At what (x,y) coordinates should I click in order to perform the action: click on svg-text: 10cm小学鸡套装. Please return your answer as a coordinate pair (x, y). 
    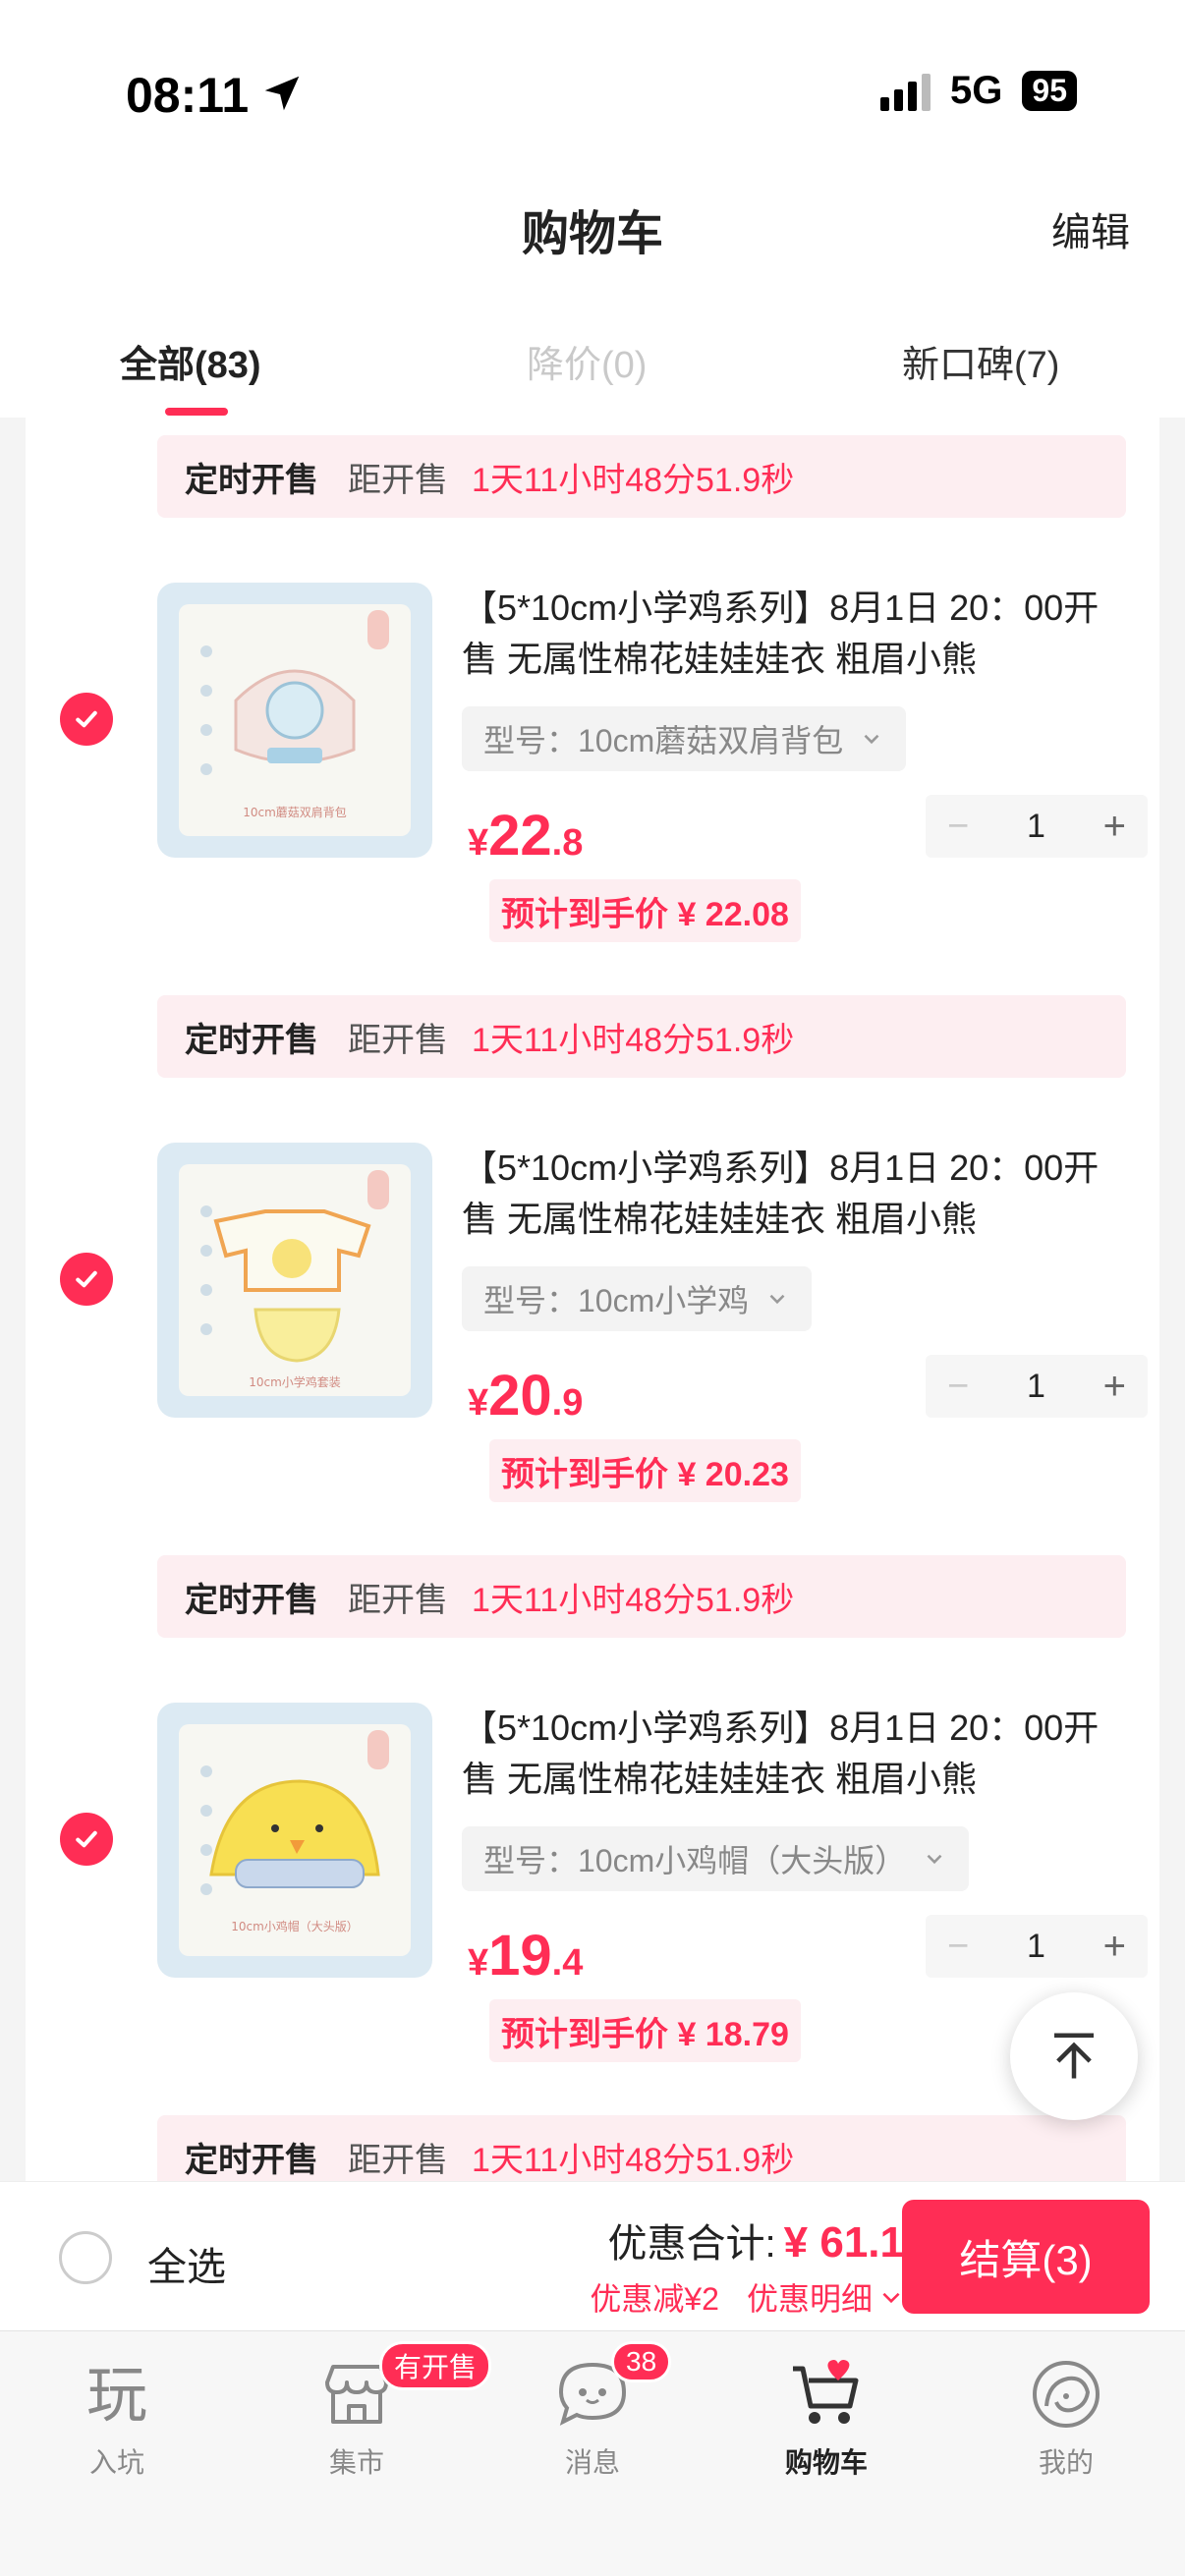
    Looking at the image, I should click on (295, 1381).